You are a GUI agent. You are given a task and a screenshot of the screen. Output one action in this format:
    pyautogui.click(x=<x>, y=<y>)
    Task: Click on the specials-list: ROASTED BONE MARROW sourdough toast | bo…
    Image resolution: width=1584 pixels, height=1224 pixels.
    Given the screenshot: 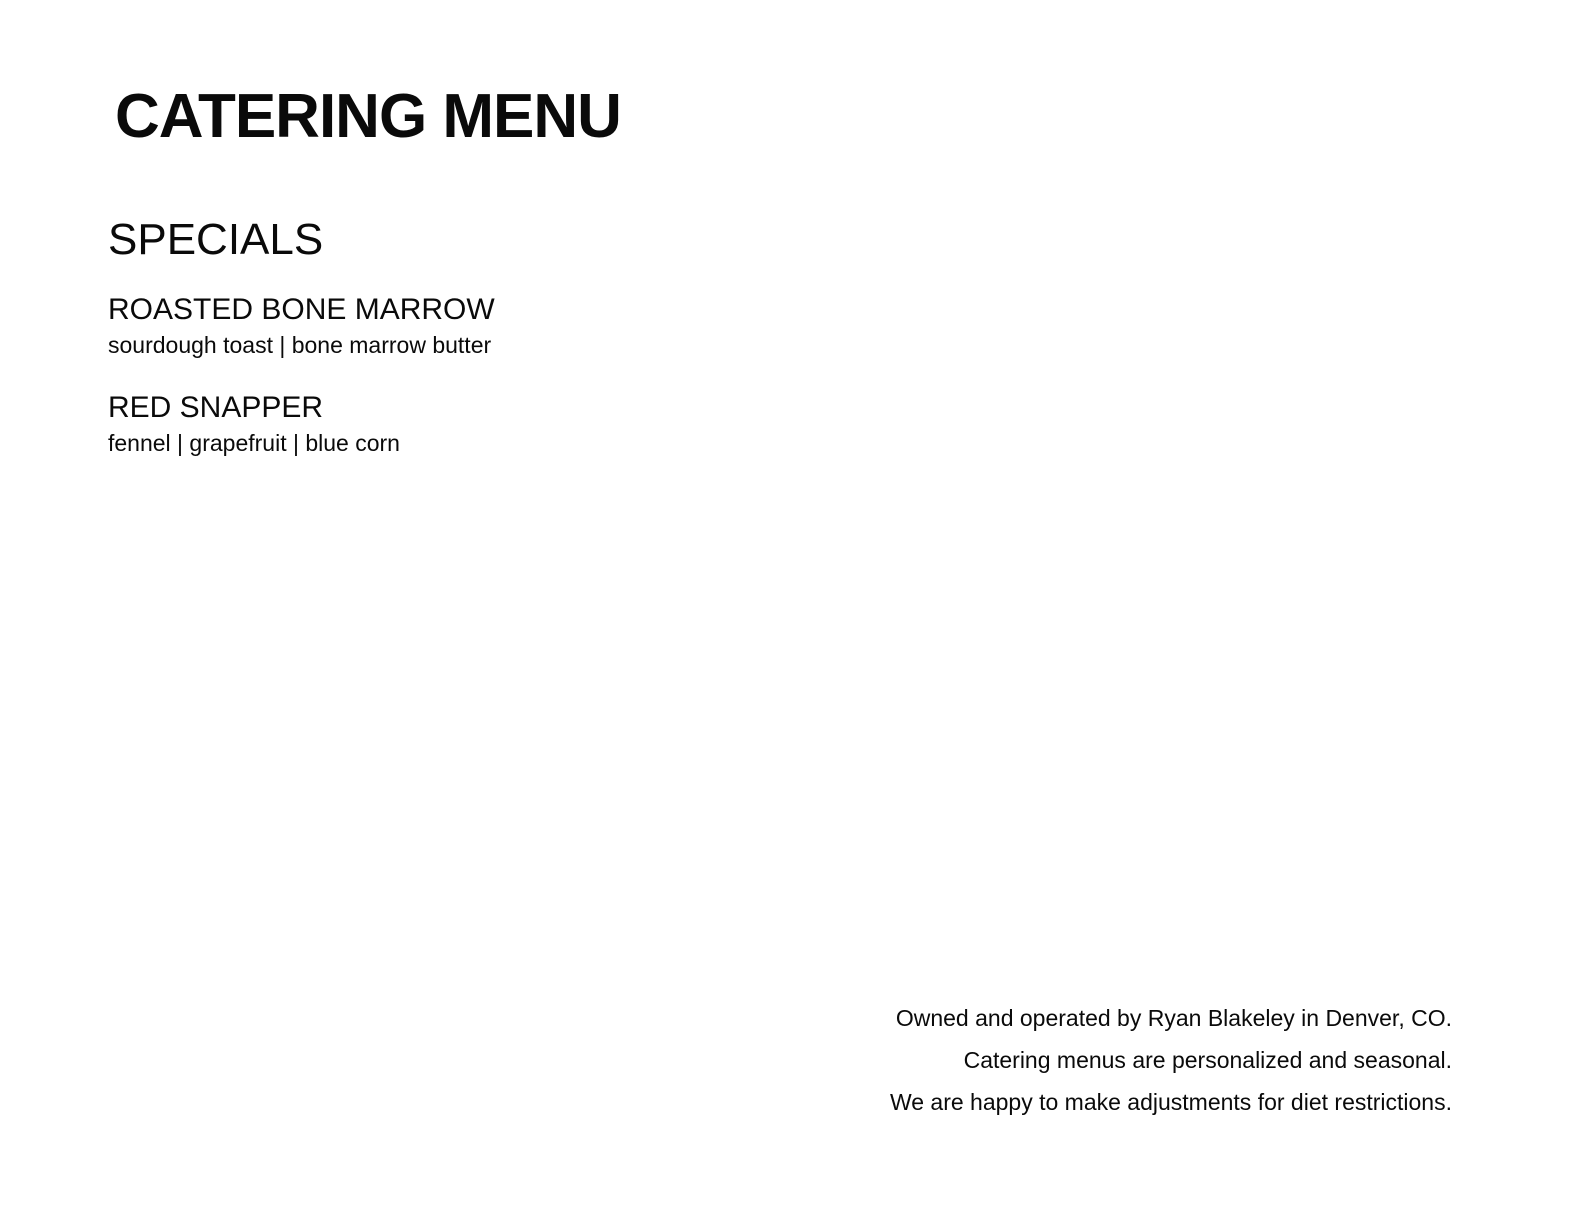 What is the action you would take?
    pyautogui.click(x=301, y=389)
    